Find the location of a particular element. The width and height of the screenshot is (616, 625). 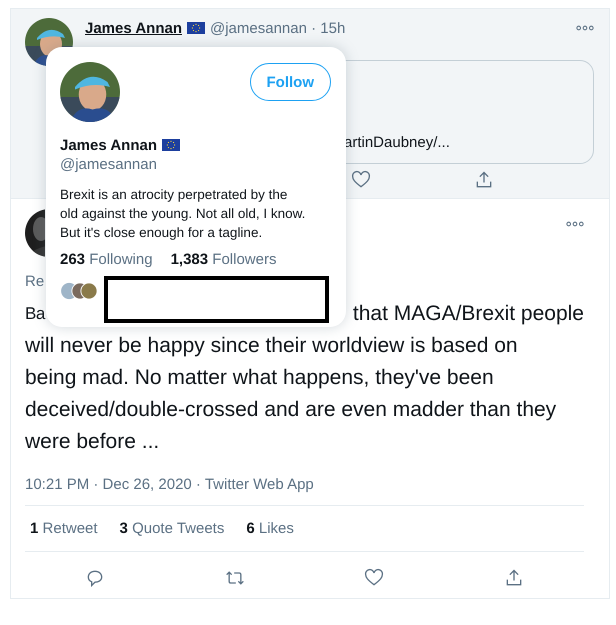

tweet-text: that MAGA/Brexit people is located at coordinates (468, 314).